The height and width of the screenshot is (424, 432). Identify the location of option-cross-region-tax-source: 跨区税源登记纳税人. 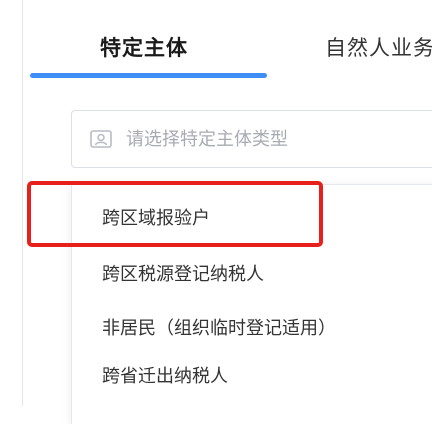
(183, 275).